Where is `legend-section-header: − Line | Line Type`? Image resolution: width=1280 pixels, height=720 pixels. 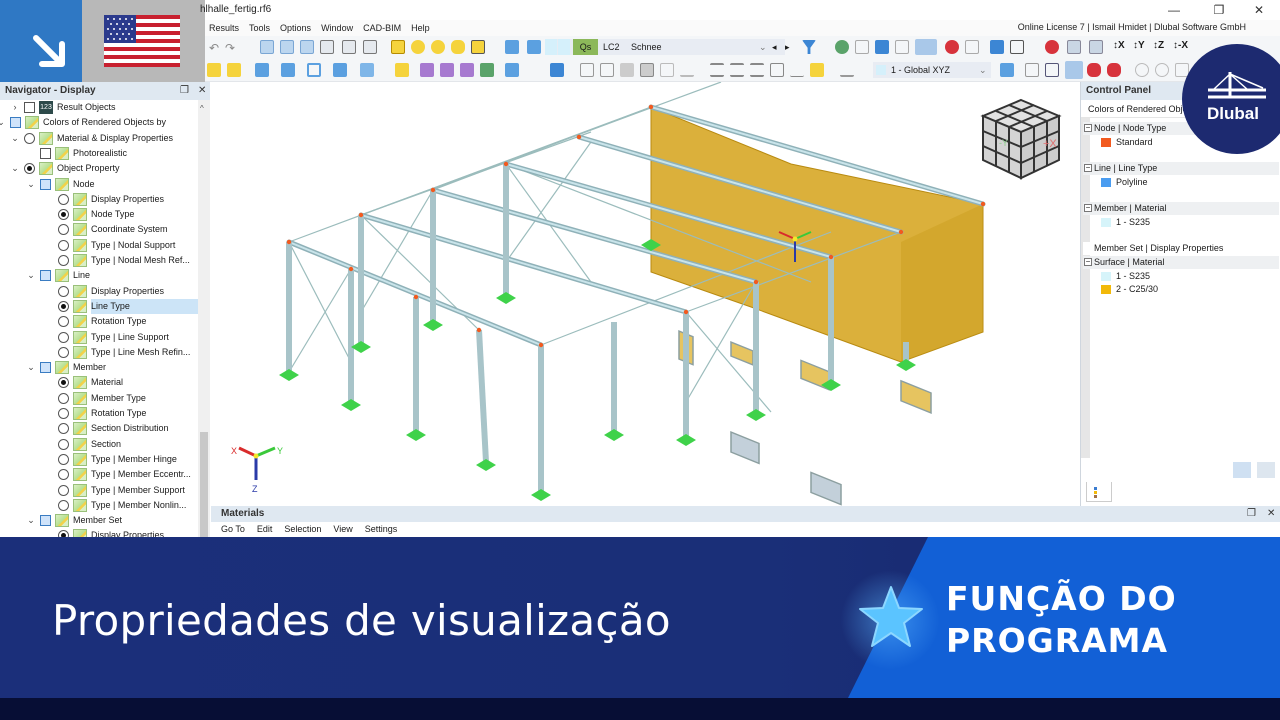
legend-section-header: − Line | Line Type is located at coordinates (1181, 168).